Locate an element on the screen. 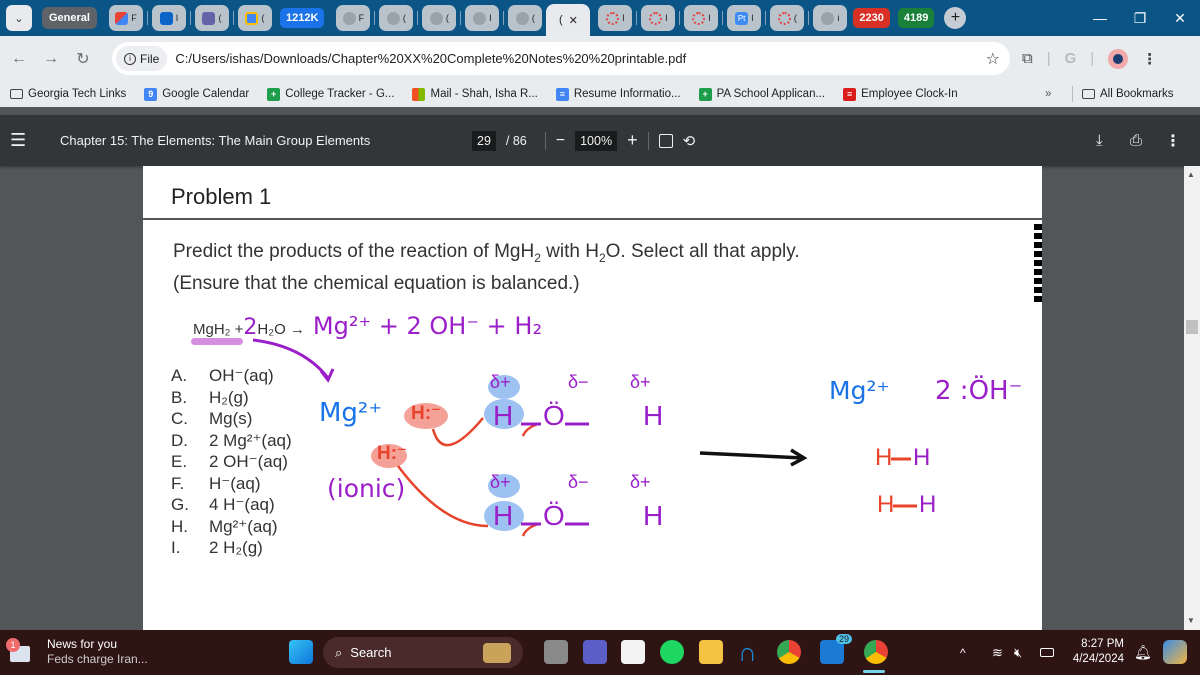 This screenshot has width=1200, height=675. show-hidden-icons-icon: ^ is located at coordinates (963, 653).